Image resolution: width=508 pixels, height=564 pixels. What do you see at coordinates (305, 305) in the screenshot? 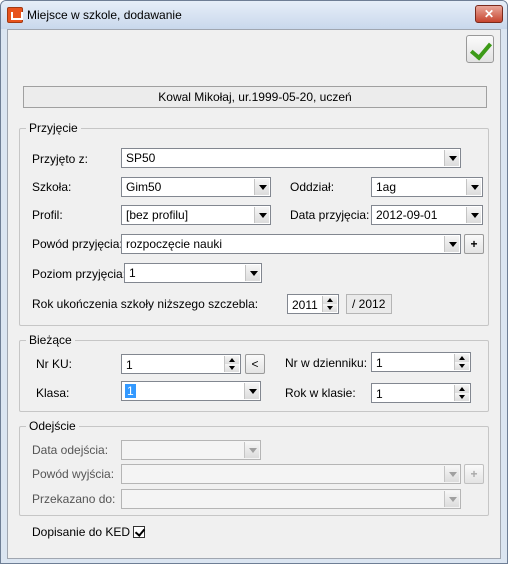
I see `graduation-year-value: 2011` at bounding box center [305, 305].